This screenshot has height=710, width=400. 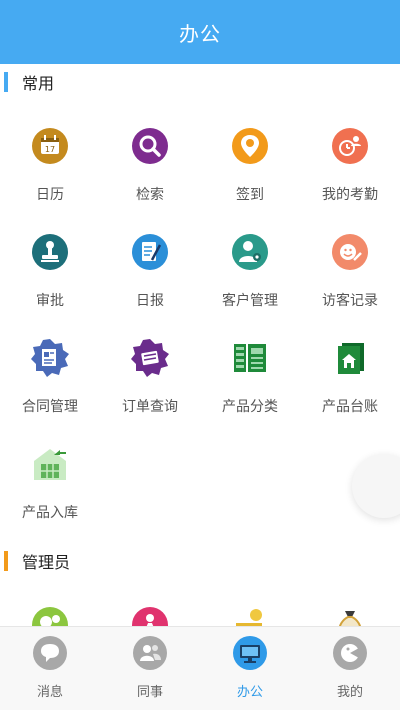 What do you see at coordinates (50, 358) in the screenshot?
I see `contract-gear-icon` at bounding box center [50, 358].